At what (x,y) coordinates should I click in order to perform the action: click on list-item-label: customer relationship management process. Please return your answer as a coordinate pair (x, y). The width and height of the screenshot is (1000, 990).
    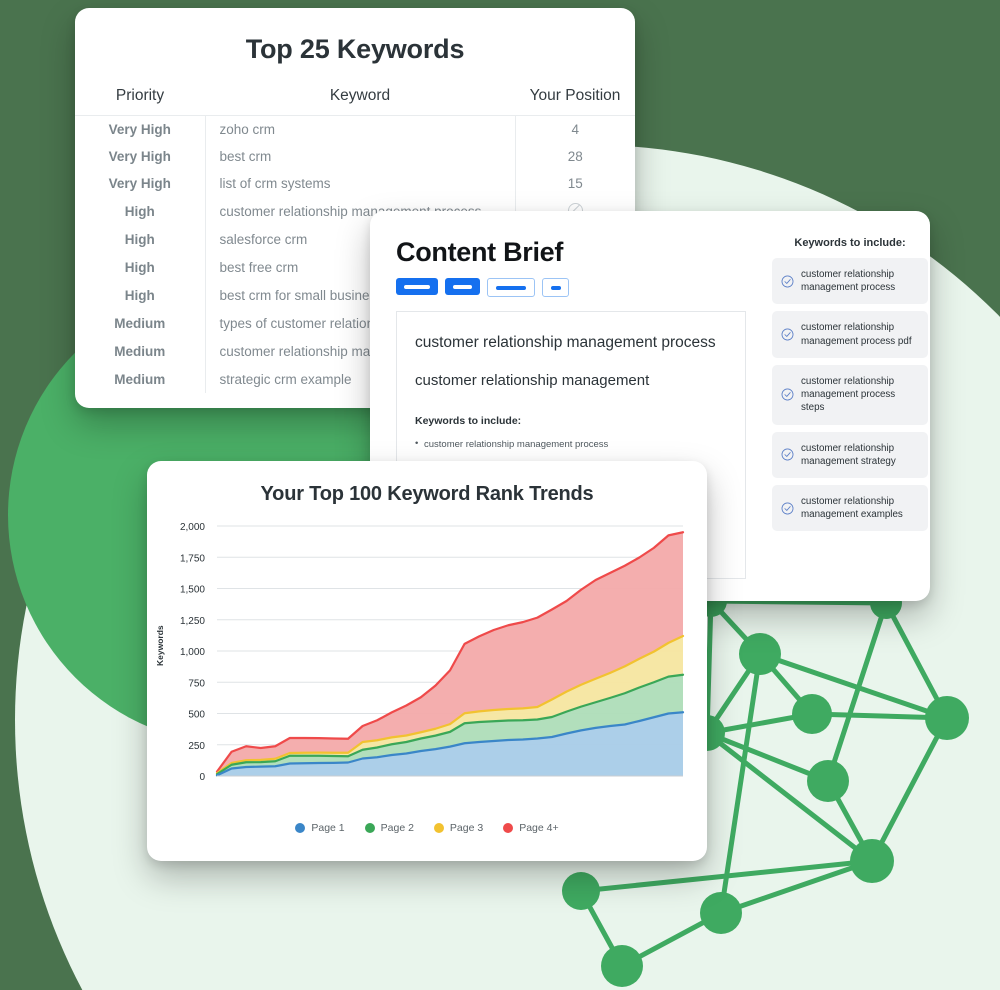
    Looking at the image, I should click on (848, 281).